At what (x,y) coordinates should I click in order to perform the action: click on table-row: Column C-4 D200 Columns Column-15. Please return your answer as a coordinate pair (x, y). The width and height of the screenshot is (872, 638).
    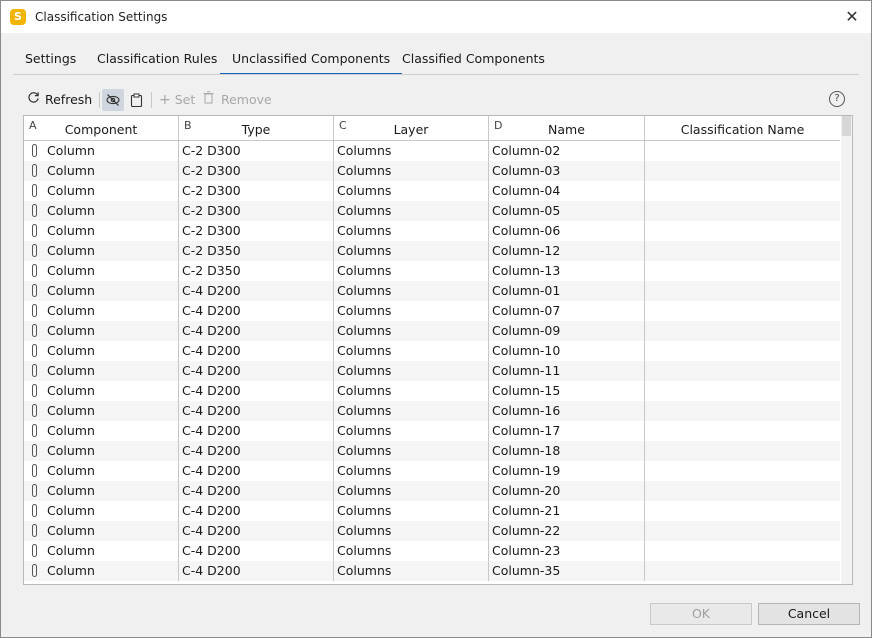
    Looking at the image, I should click on (432, 391).